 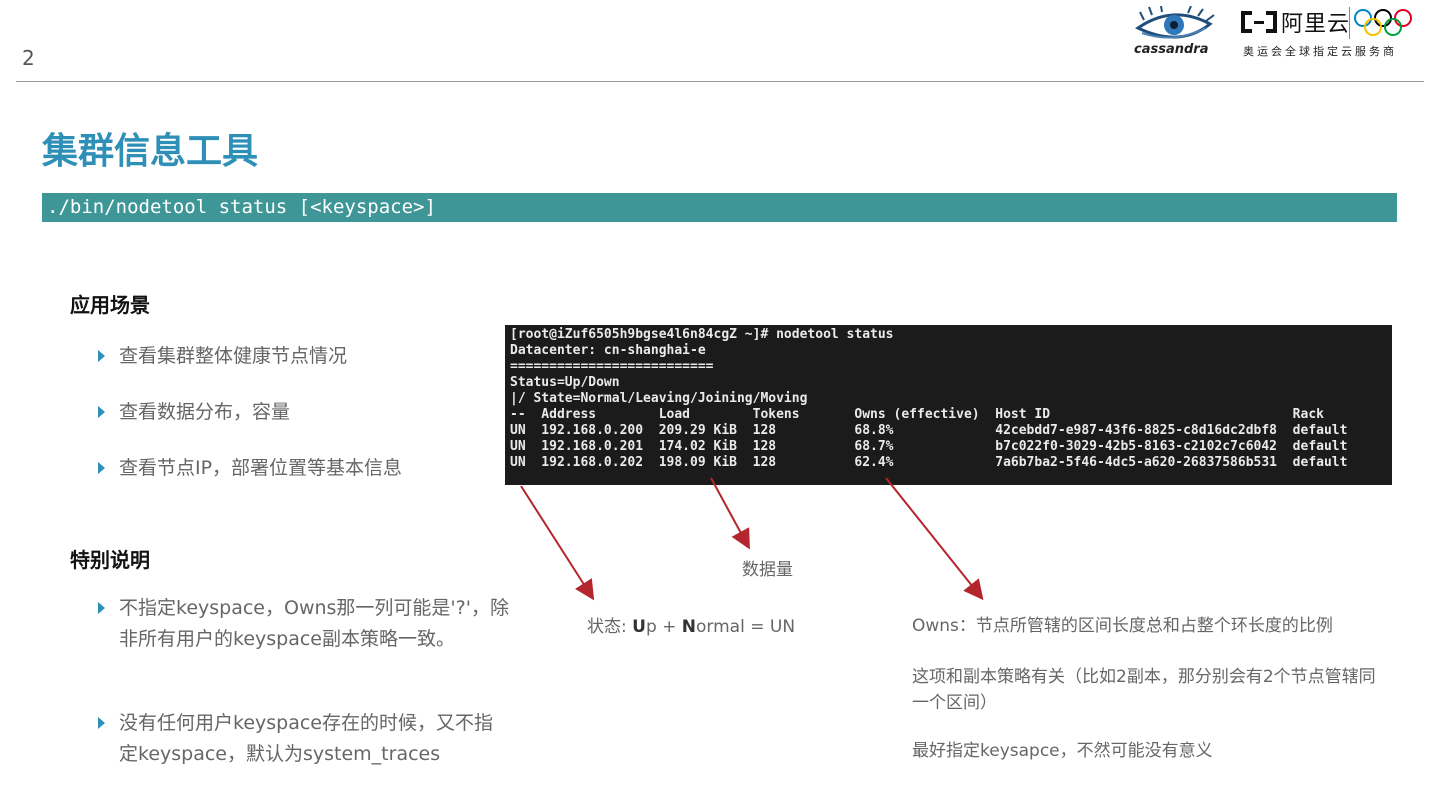 I want to click on status-u: U, so click(x=639, y=627).